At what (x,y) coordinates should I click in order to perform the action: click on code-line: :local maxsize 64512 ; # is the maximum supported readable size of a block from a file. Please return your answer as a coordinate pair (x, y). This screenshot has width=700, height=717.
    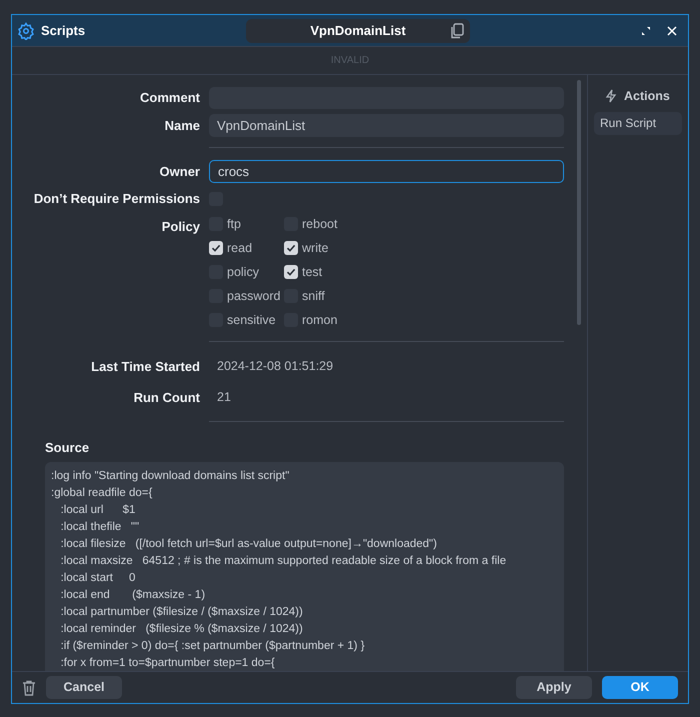
    Looking at the image, I should click on (284, 561).